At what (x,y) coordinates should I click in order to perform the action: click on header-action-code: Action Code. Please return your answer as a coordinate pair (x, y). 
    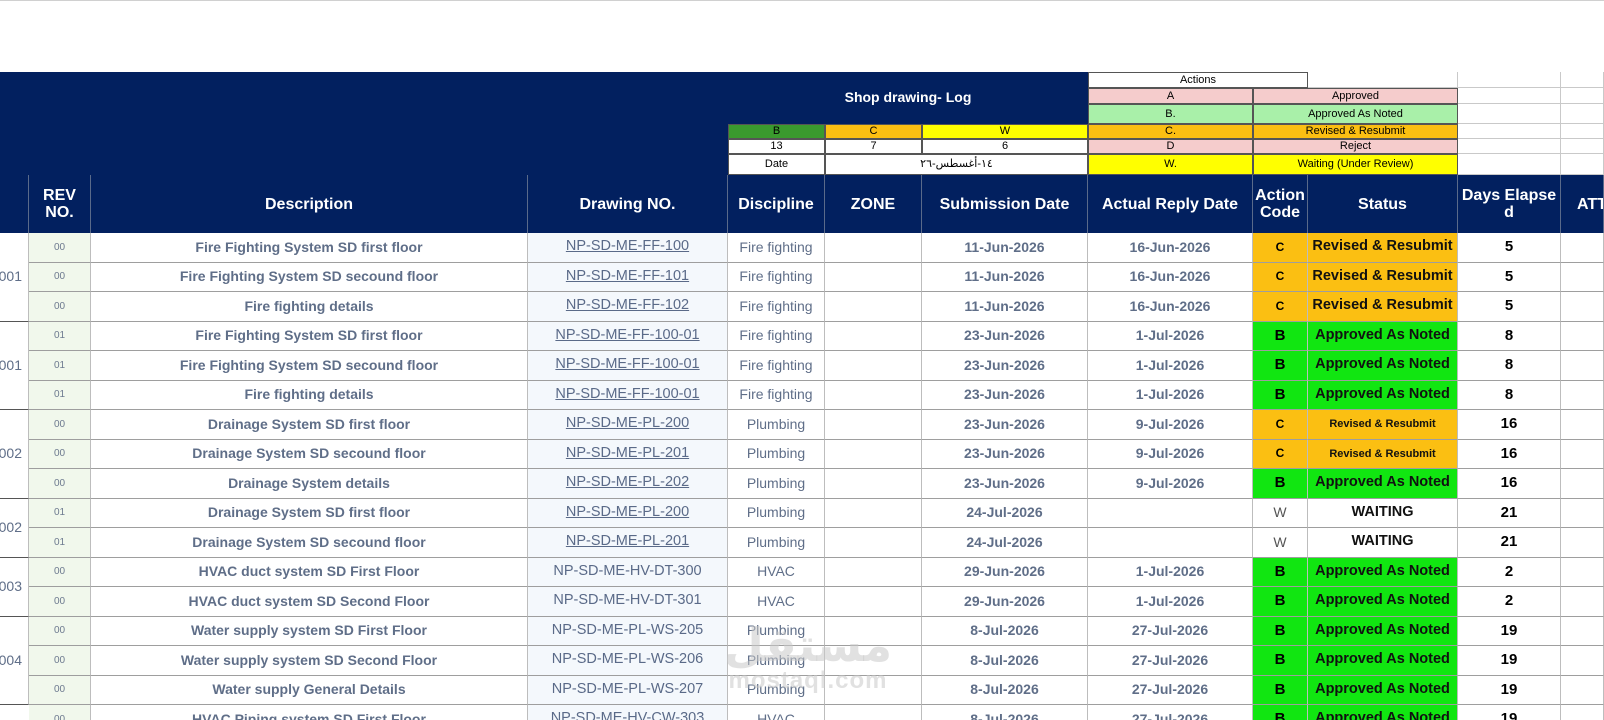
    Looking at the image, I should click on (1280, 204).